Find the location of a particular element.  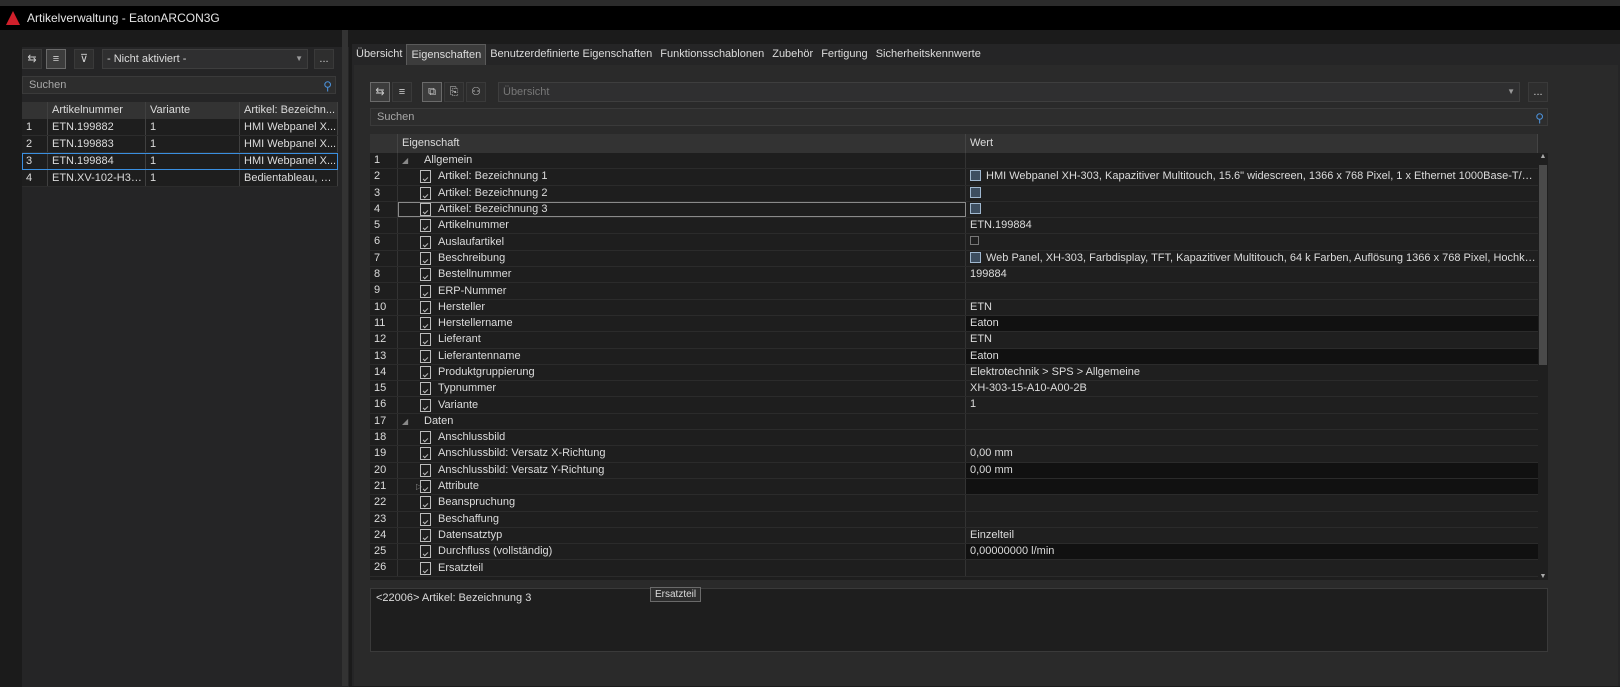

column-eigenschaft: Eigenschaft is located at coordinates (682, 143).